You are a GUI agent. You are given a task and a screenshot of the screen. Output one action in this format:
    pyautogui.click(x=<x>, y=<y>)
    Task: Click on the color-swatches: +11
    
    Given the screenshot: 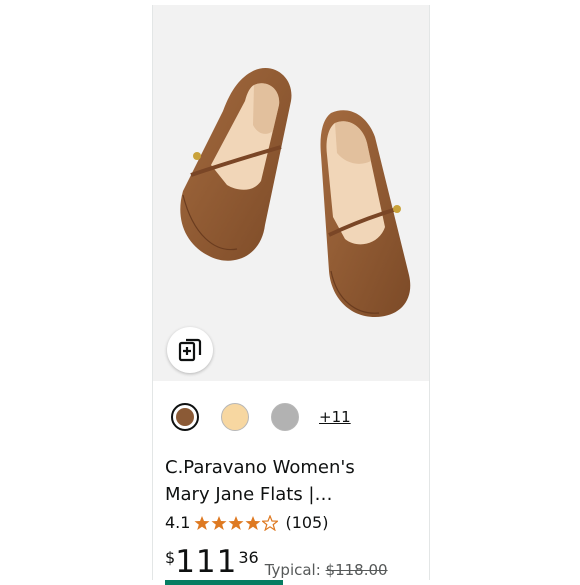 What is the action you would take?
    pyautogui.click(x=261, y=417)
    